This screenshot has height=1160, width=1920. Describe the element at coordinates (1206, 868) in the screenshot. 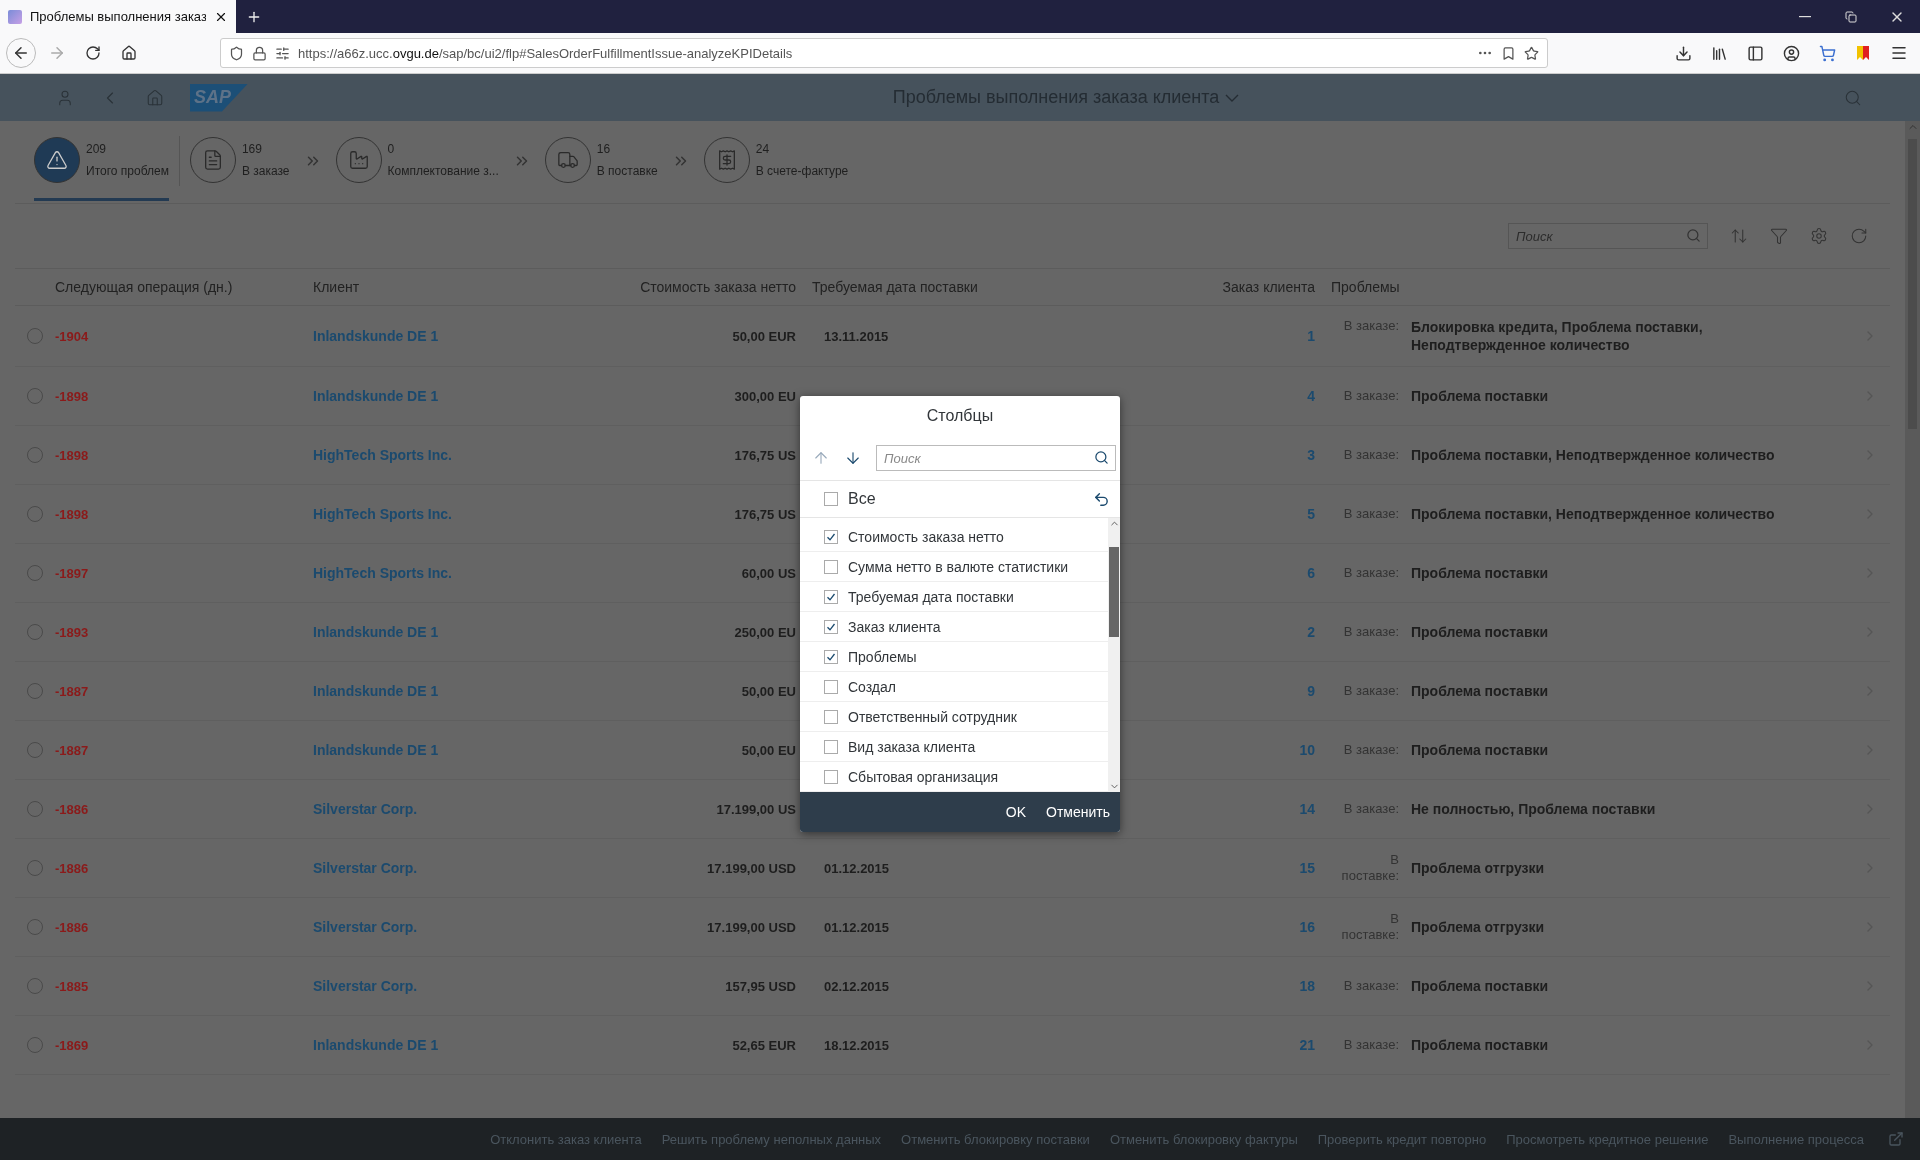

I see `order-link: 15` at that location.